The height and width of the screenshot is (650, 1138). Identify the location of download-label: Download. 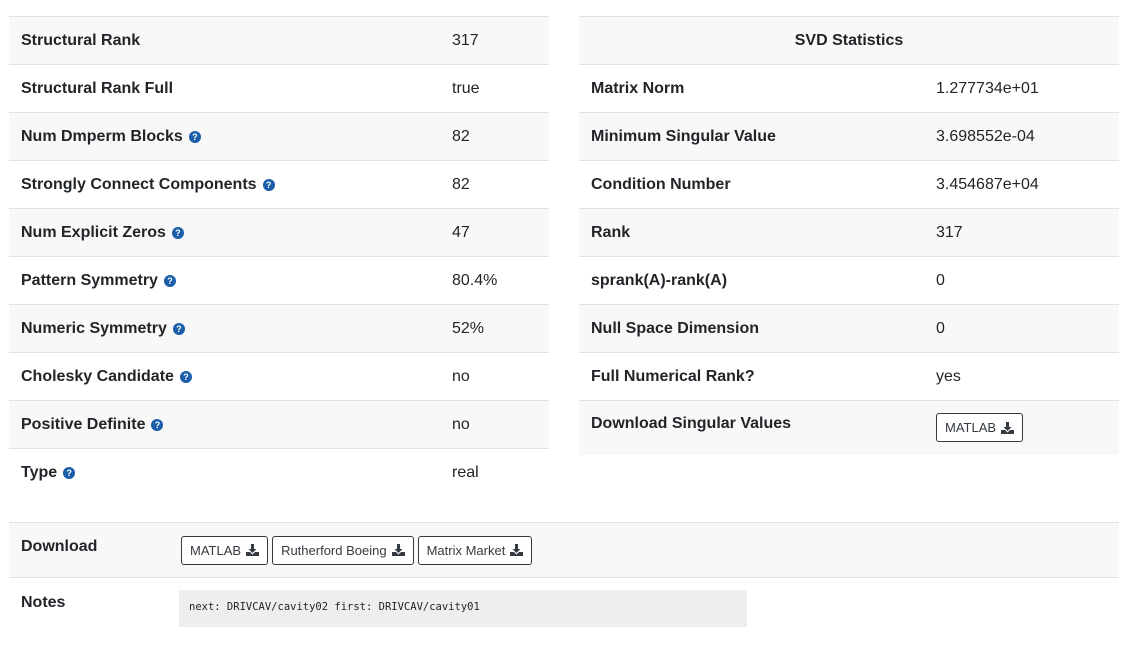
(59, 546).